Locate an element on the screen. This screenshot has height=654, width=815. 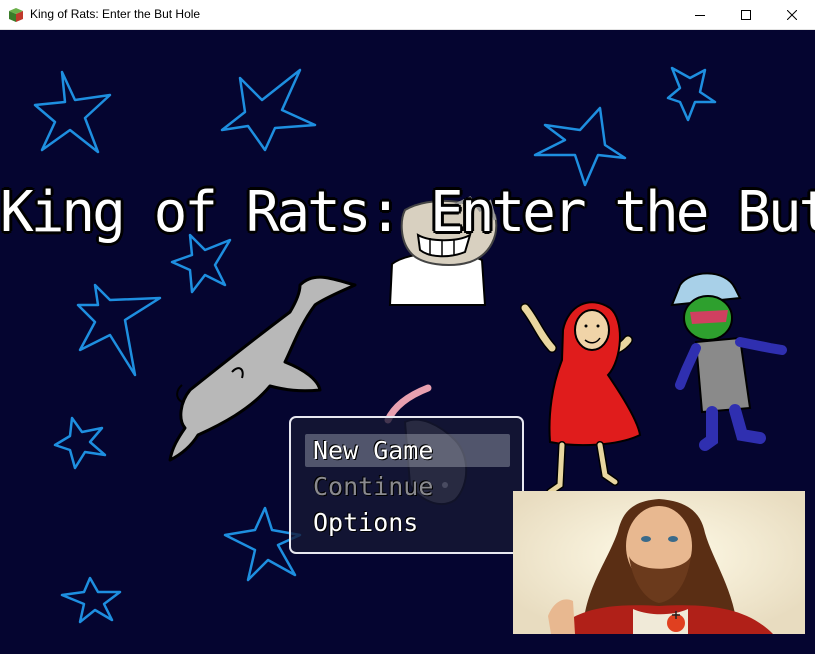
maximize-icon is located at coordinates (746, 15).